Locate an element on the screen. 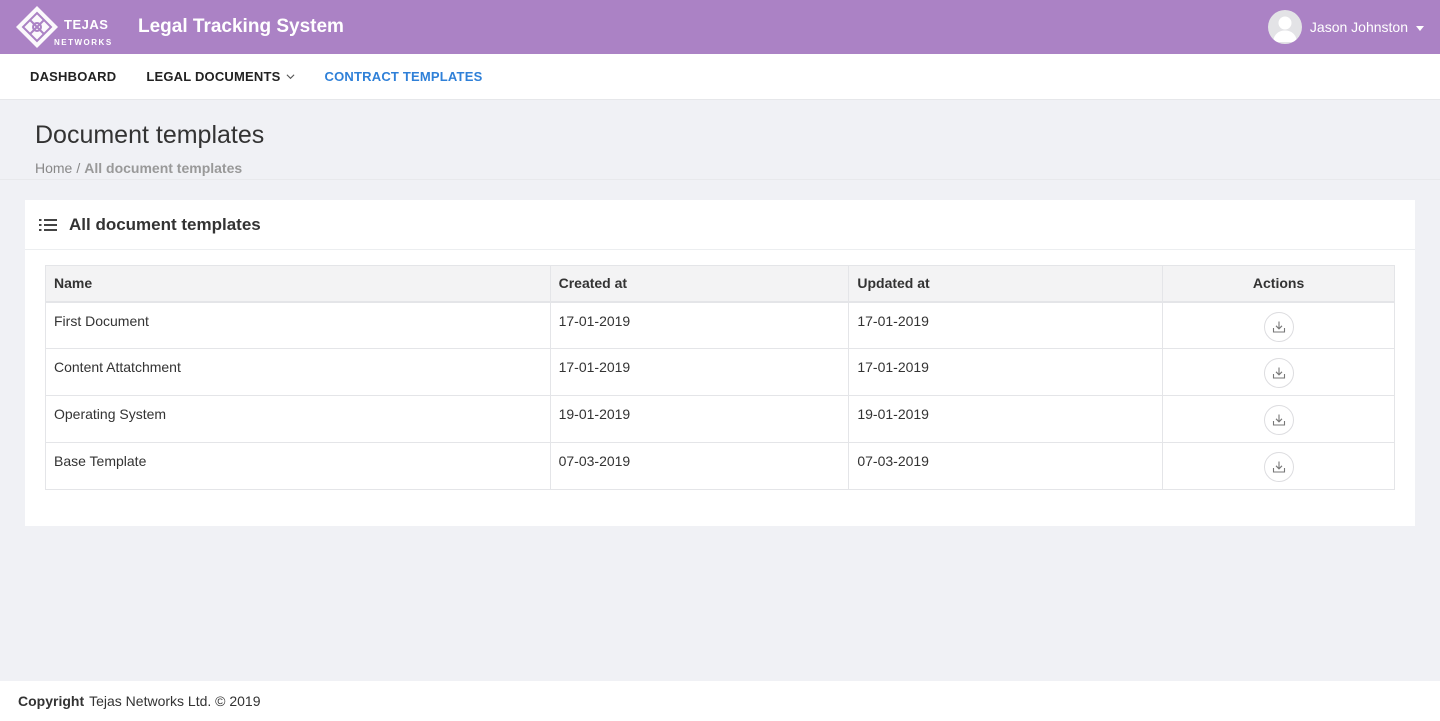  nav-dashboard-label: DASHBOARD is located at coordinates (73, 76).